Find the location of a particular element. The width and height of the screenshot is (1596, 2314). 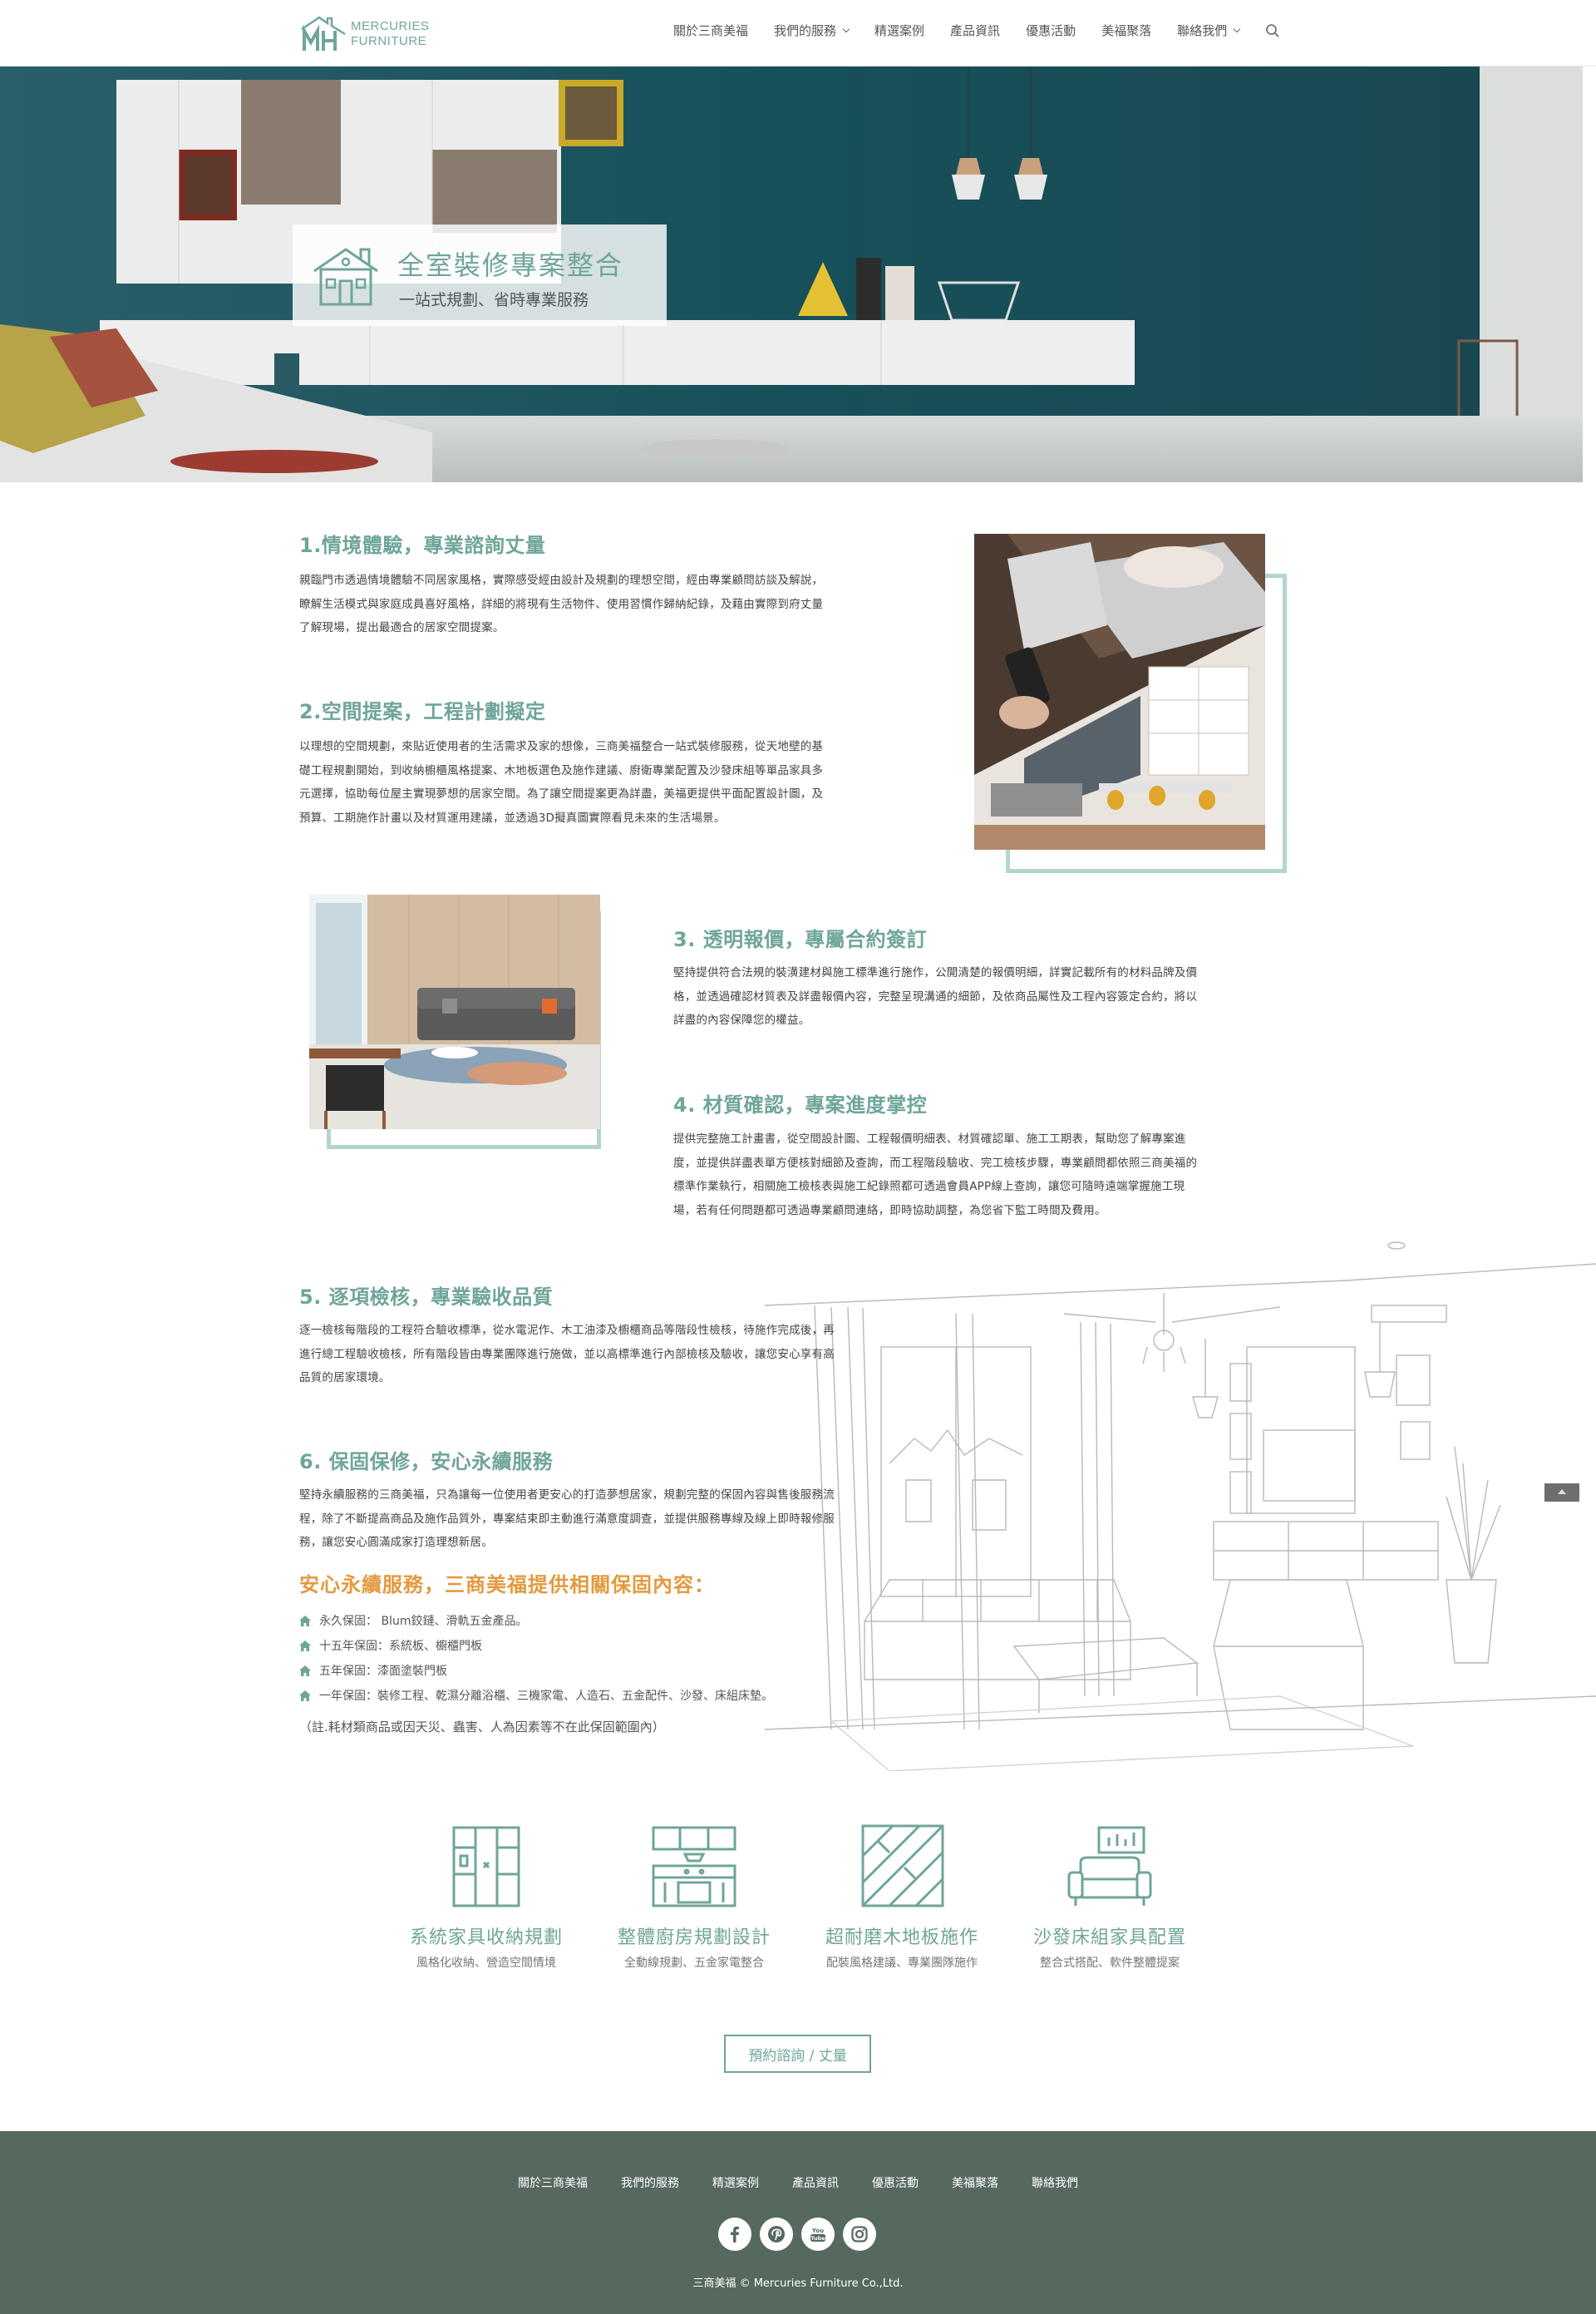

nav-item-services: 我們的服務 is located at coordinates (812, 31).